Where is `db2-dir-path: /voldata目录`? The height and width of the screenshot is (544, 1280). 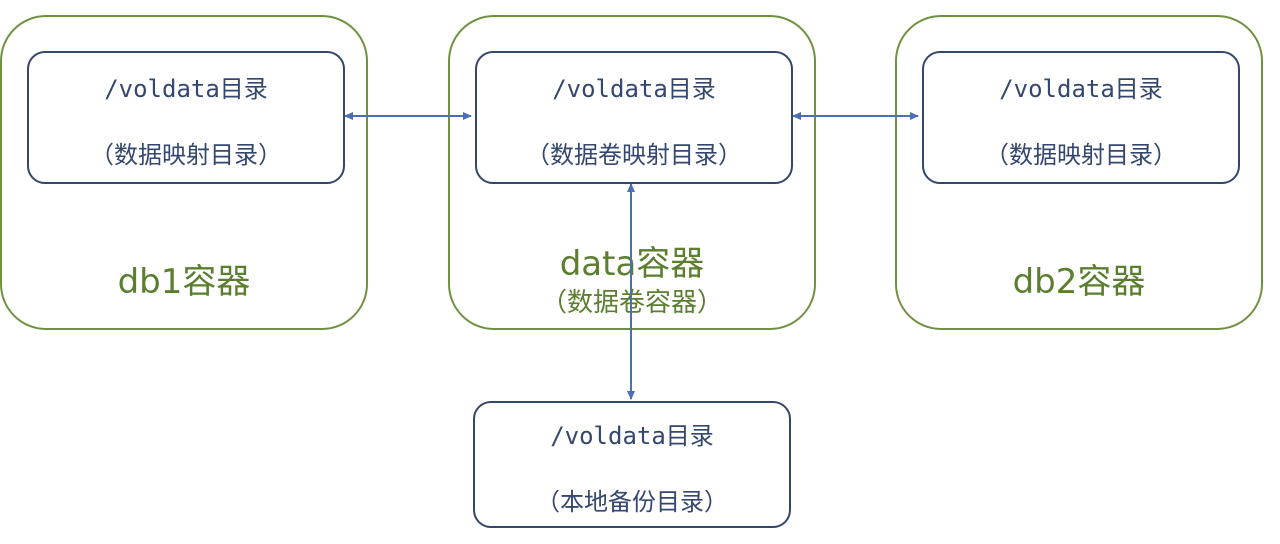 db2-dir-path: /voldata目录 is located at coordinates (1081, 89).